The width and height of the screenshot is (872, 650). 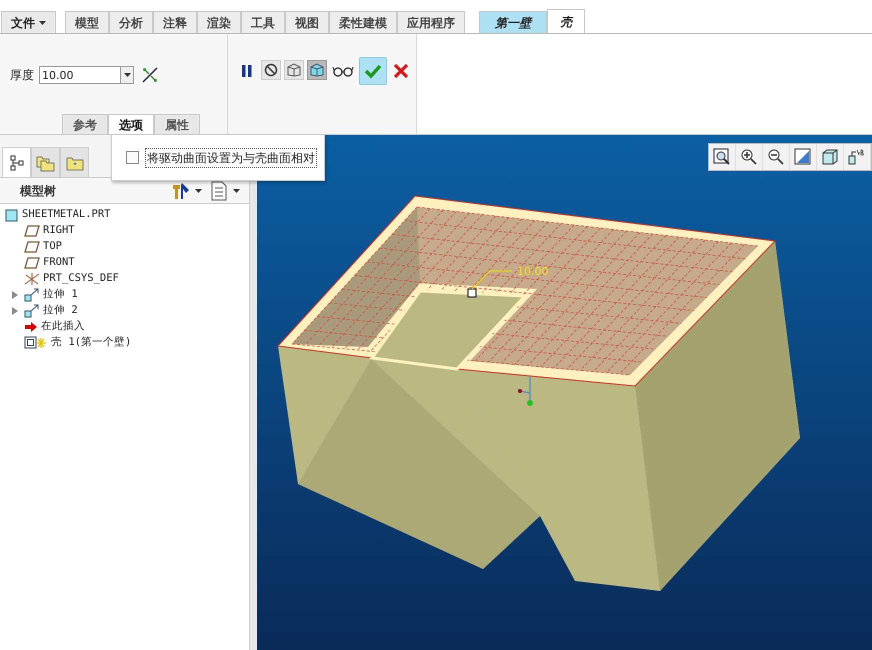 I want to click on navigator-tab, so click(x=16, y=162).